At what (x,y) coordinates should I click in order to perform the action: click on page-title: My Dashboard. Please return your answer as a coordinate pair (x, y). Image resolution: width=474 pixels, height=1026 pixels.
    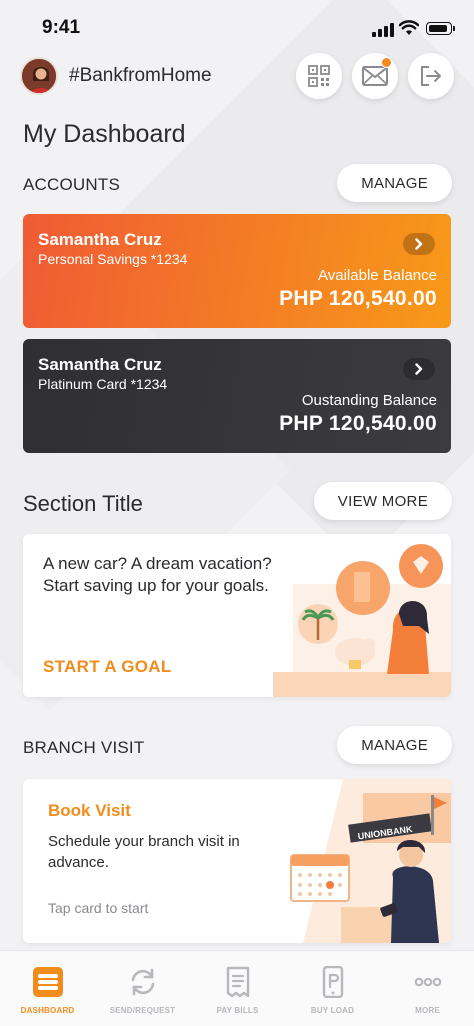
    Looking at the image, I should click on (104, 134).